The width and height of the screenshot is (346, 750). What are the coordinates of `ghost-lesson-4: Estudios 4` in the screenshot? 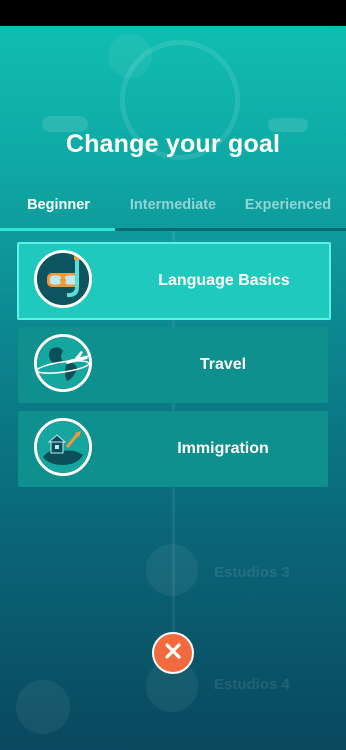 It's located at (252, 684).